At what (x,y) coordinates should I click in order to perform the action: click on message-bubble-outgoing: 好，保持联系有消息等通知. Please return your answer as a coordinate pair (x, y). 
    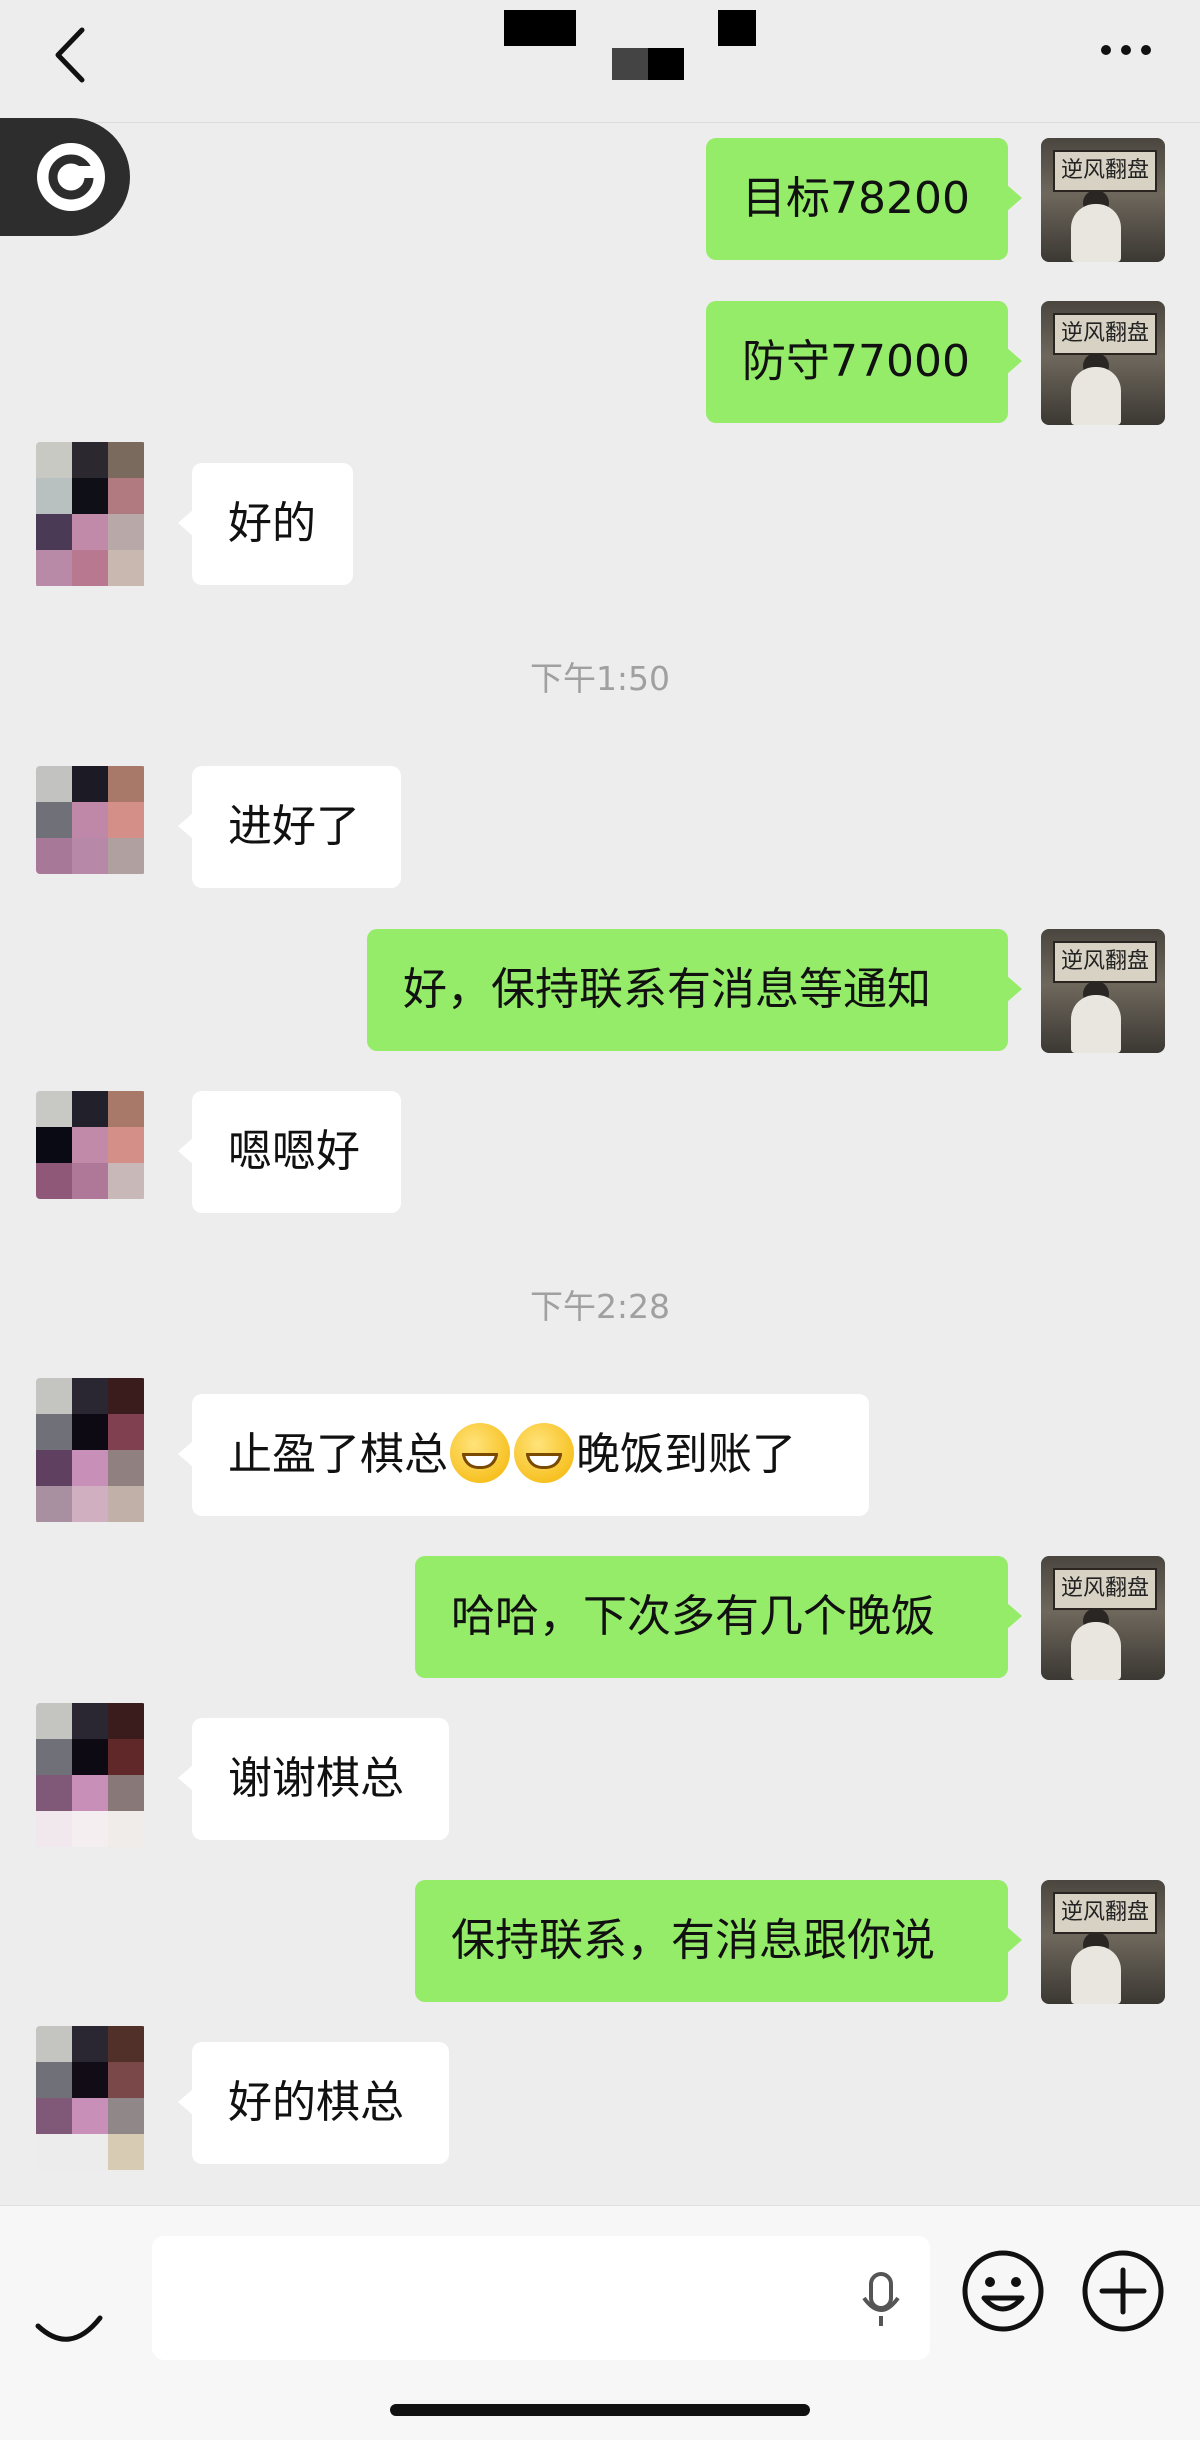
    Looking at the image, I should click on (694, 990).